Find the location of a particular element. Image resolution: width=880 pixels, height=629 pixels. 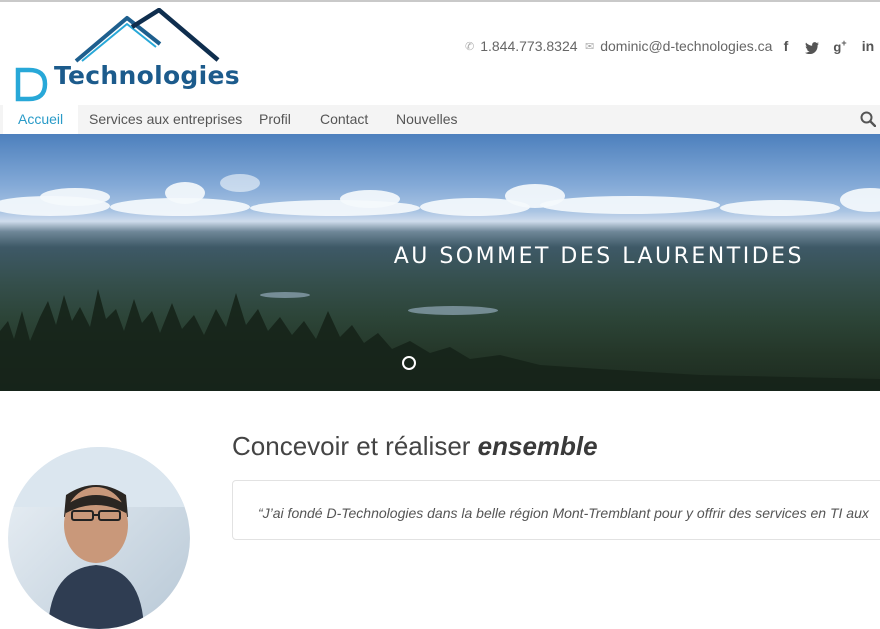

section-title: Concevoir et réaliser ensemble is located at coordinates (415, 446).